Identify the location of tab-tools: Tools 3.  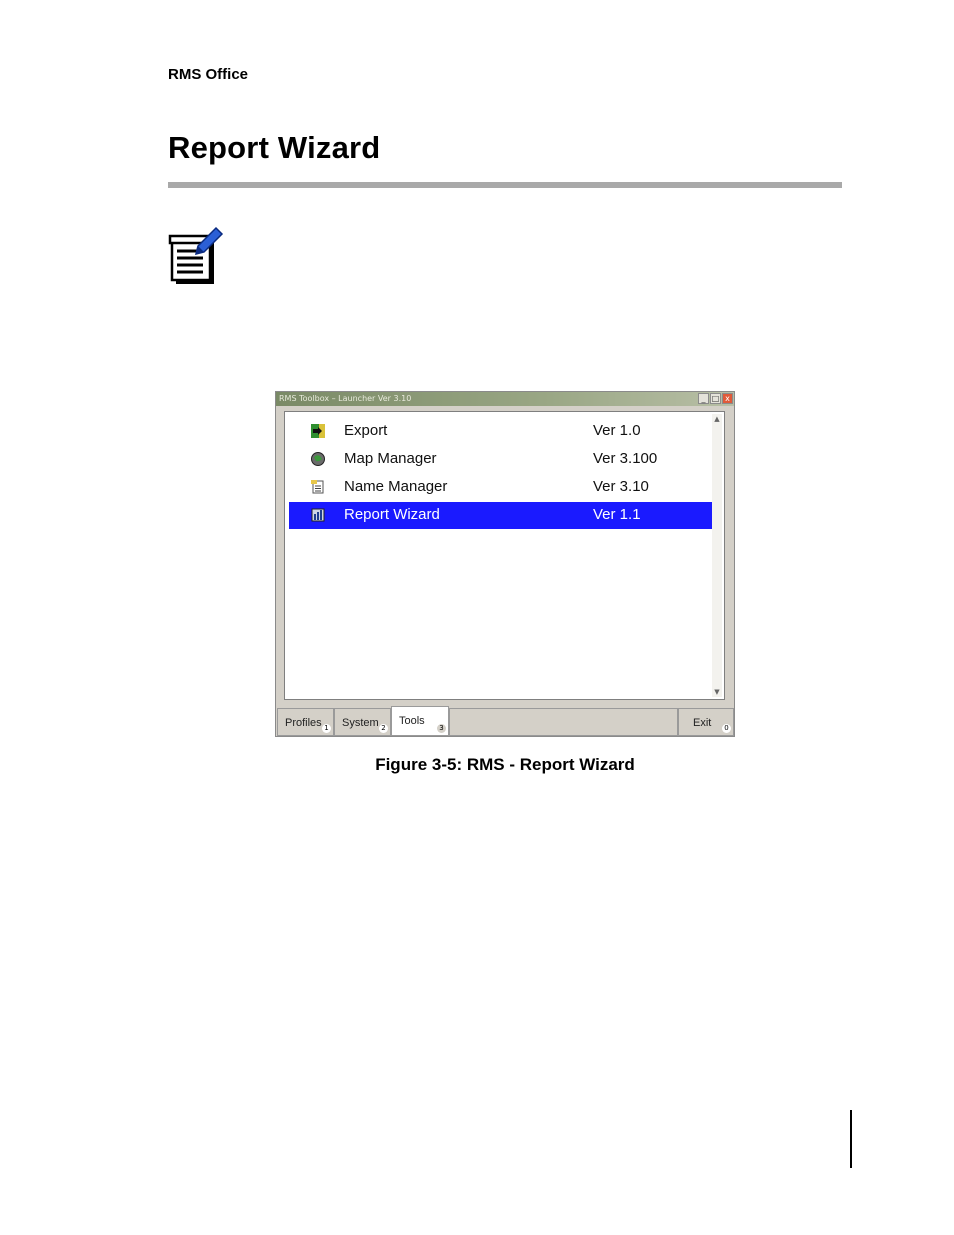
(420, 721).